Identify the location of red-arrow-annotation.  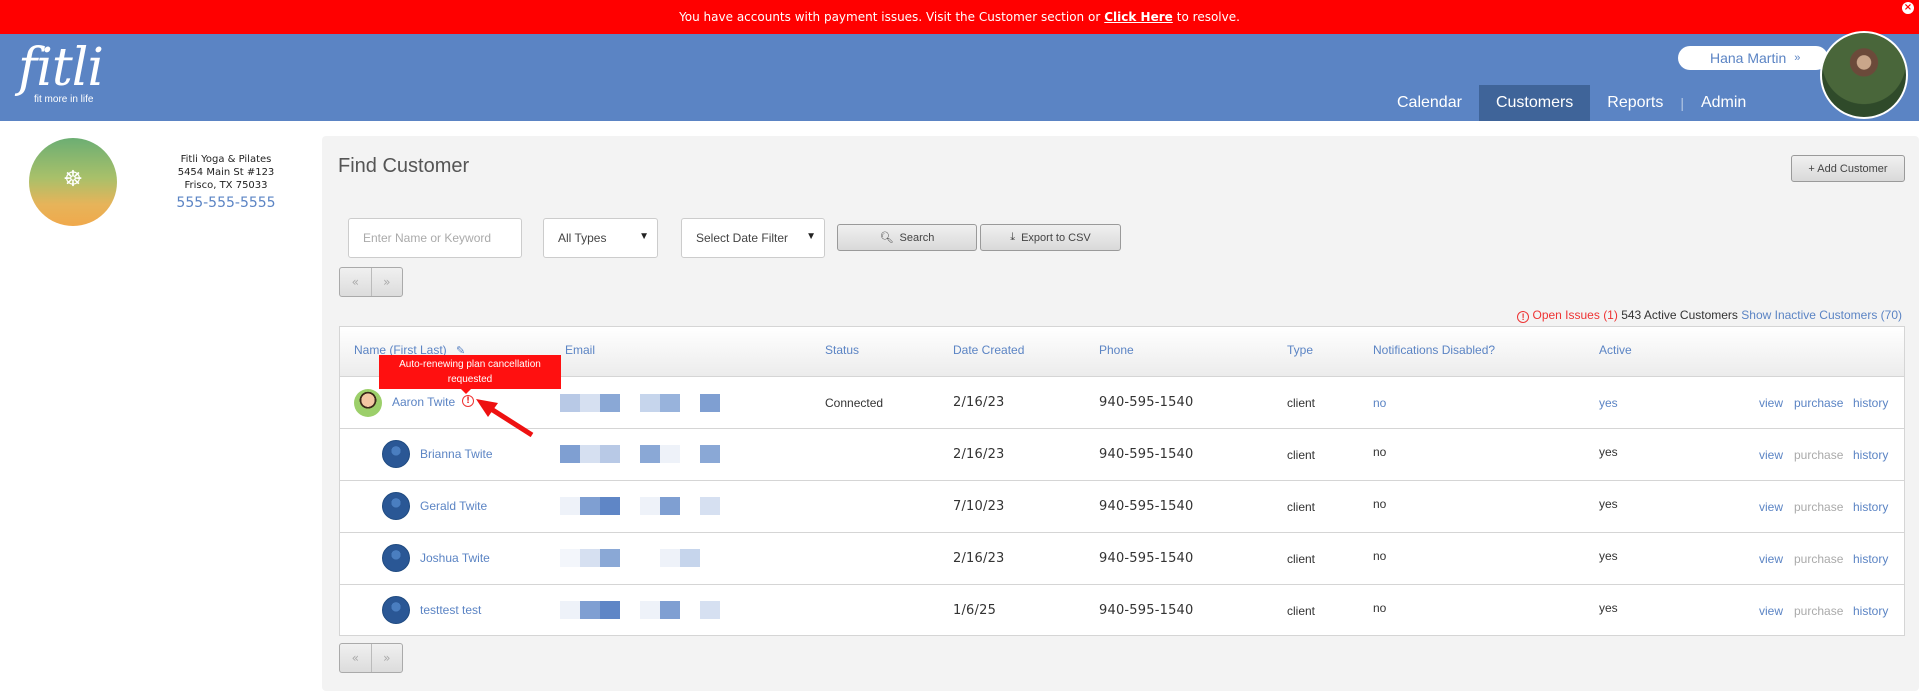
(505, 418).